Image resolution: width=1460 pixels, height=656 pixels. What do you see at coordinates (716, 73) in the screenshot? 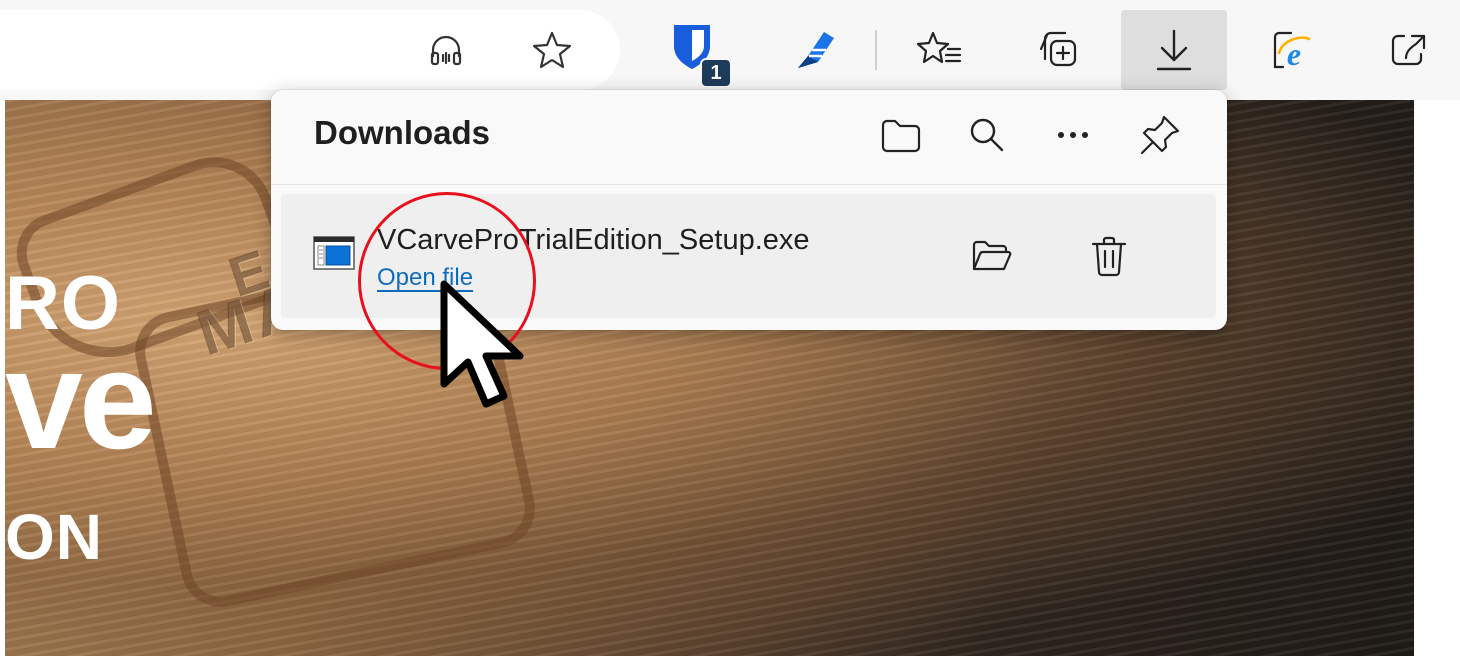
I see `extension-badge: 1` at bounding box center [716, 73].